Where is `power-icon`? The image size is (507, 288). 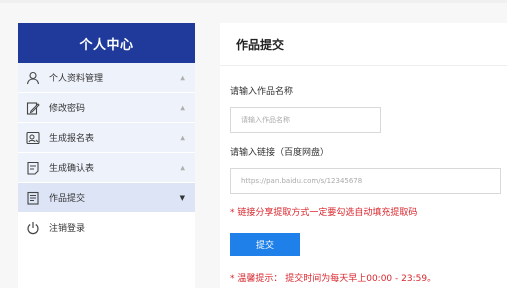
power-icon is located at coordinates (33, 228).